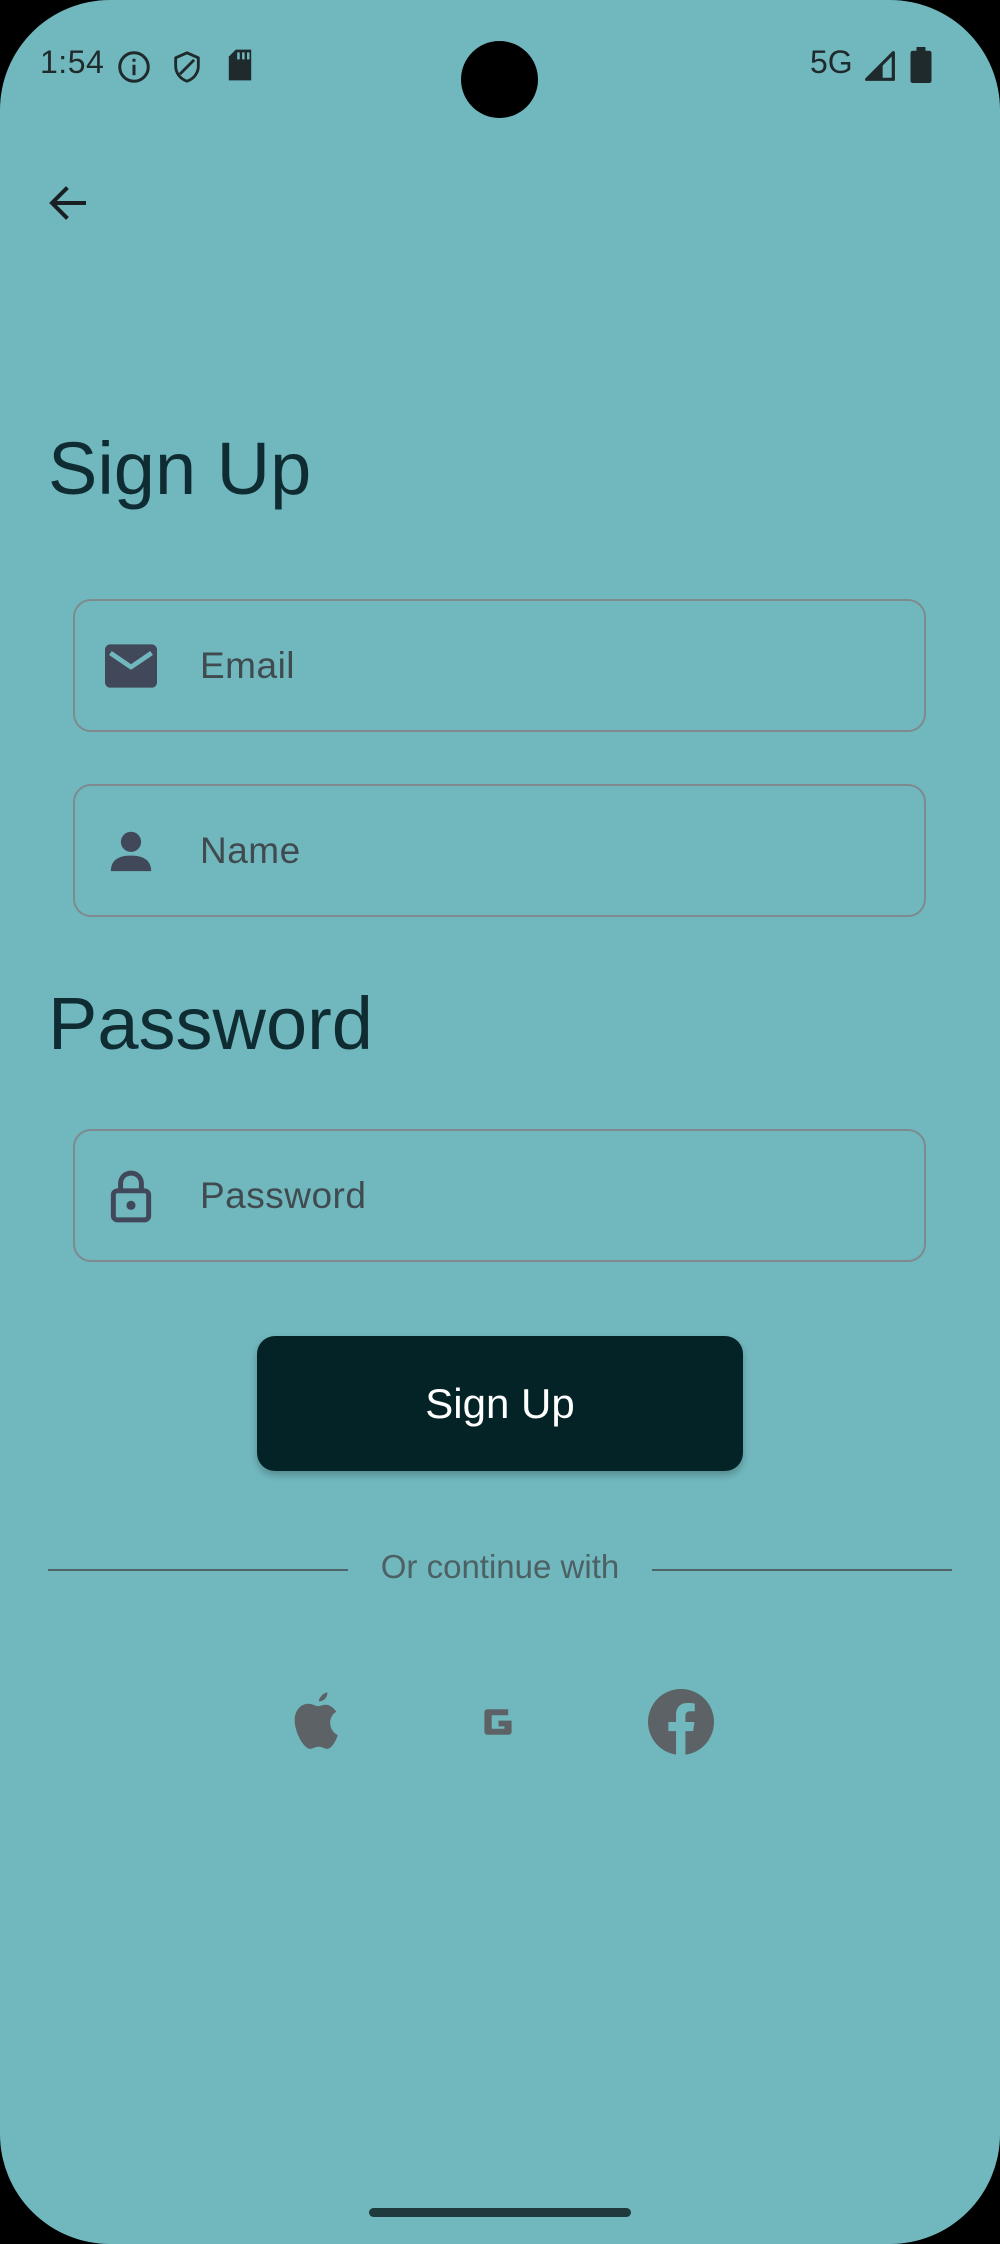 This screenshot has width=1000, height=2244. What do you see at coordinates (134, 67) in the screenshot?
I see `info-icon` at bounding box center [134, 67].